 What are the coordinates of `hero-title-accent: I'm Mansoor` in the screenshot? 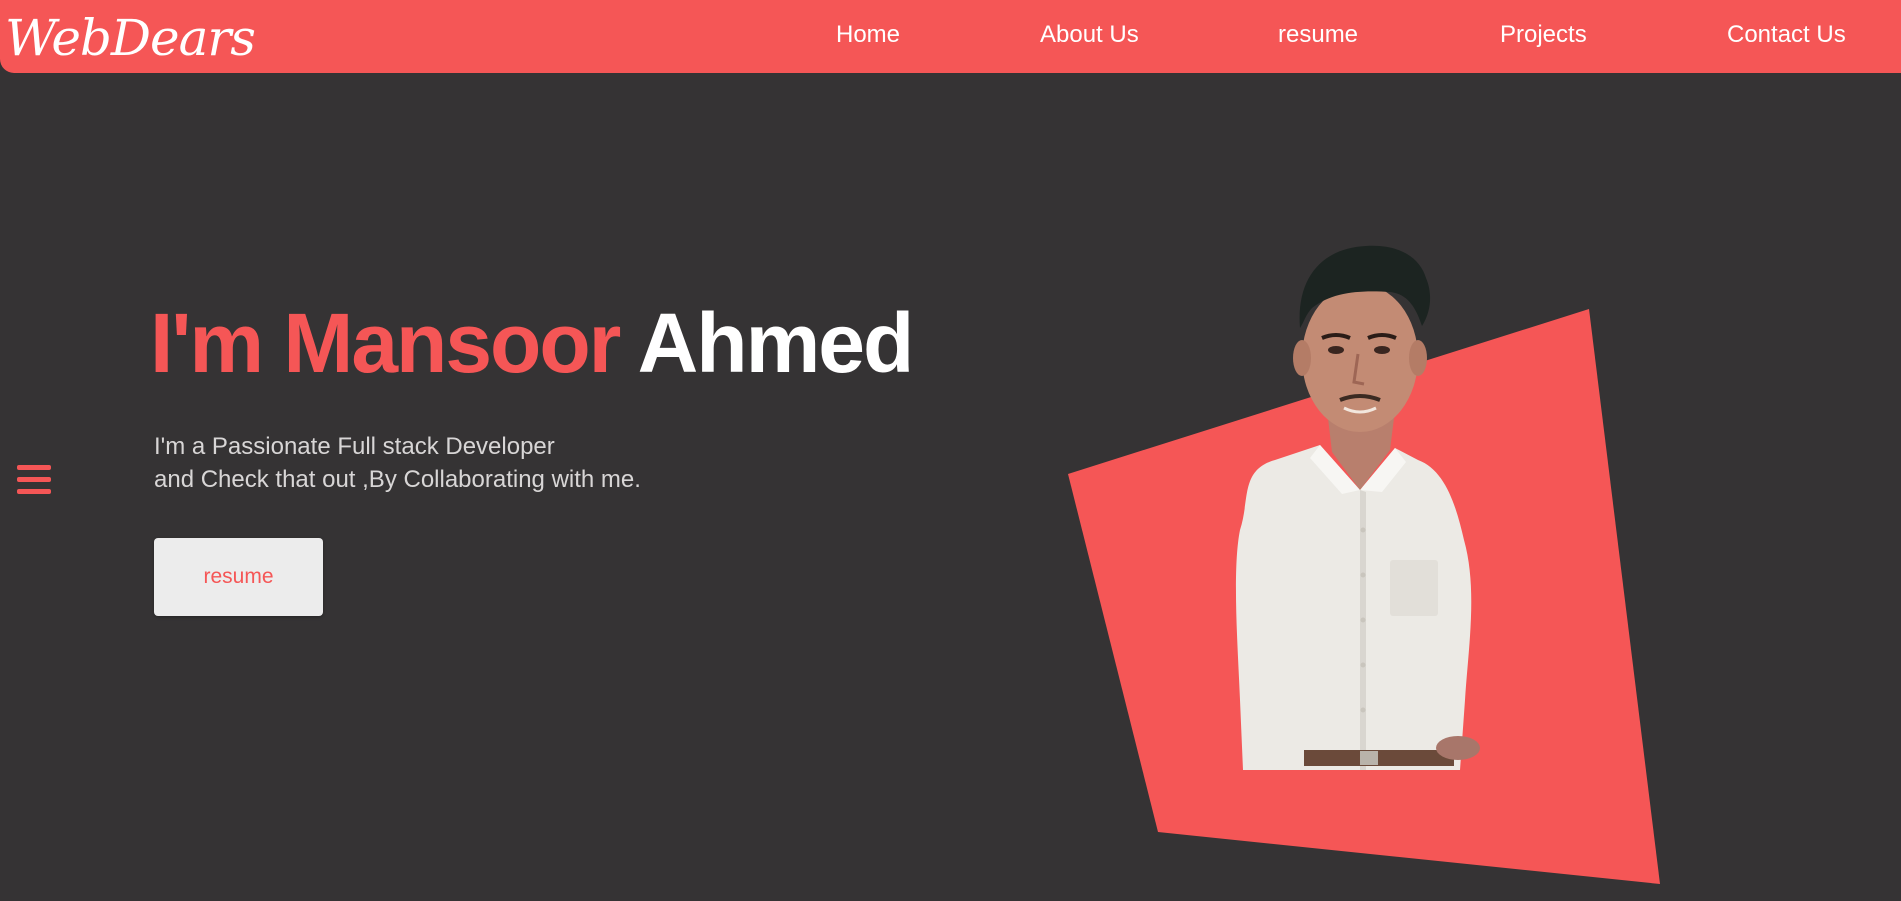 It's located at (385, 343).